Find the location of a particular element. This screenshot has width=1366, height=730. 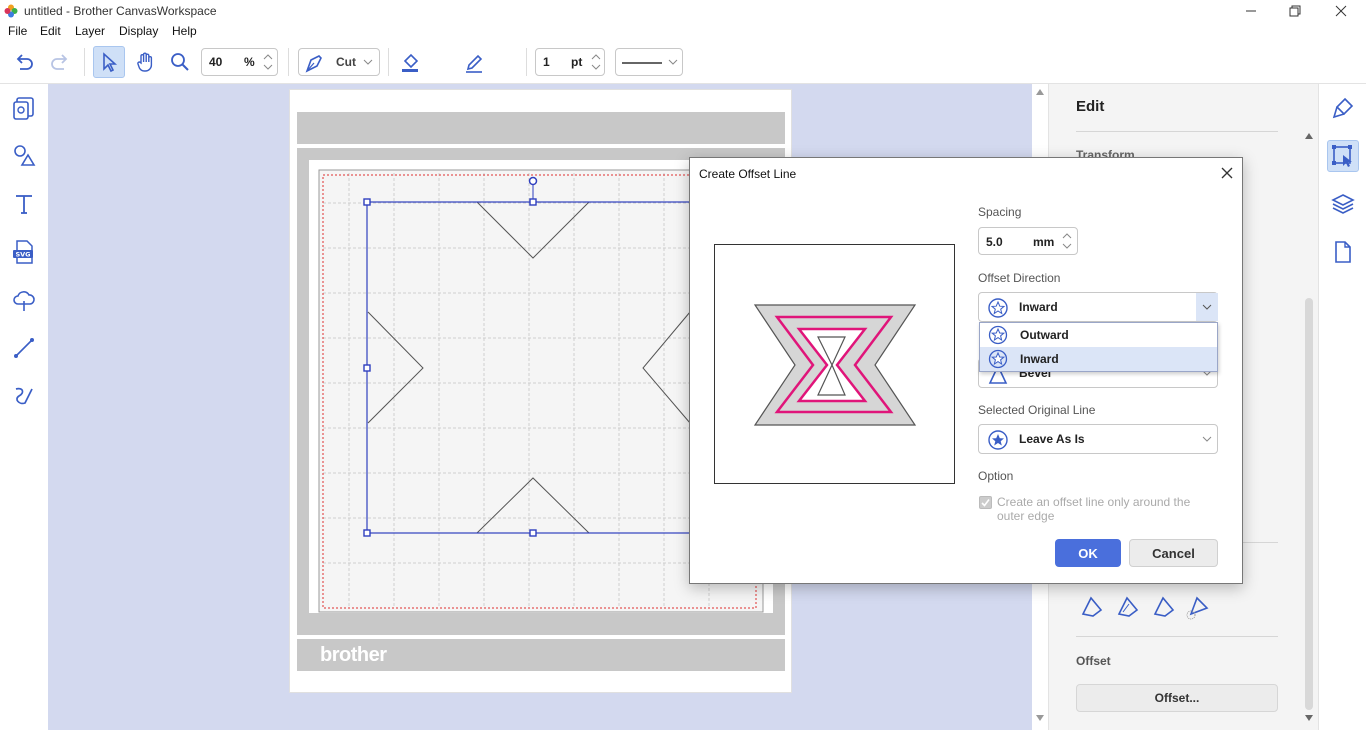

right-tab-bar is located at coordinates (1342, 407).